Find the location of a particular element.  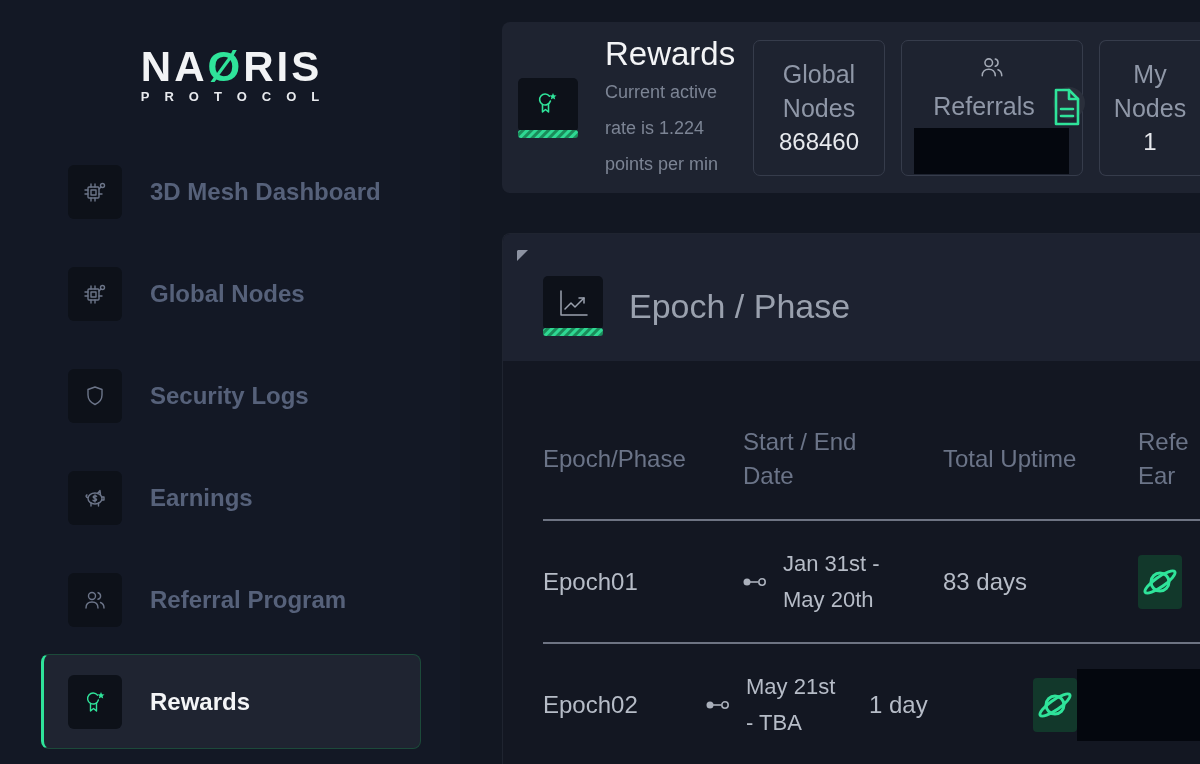

piggy-bank-icon is located at coordinates (95, 497).